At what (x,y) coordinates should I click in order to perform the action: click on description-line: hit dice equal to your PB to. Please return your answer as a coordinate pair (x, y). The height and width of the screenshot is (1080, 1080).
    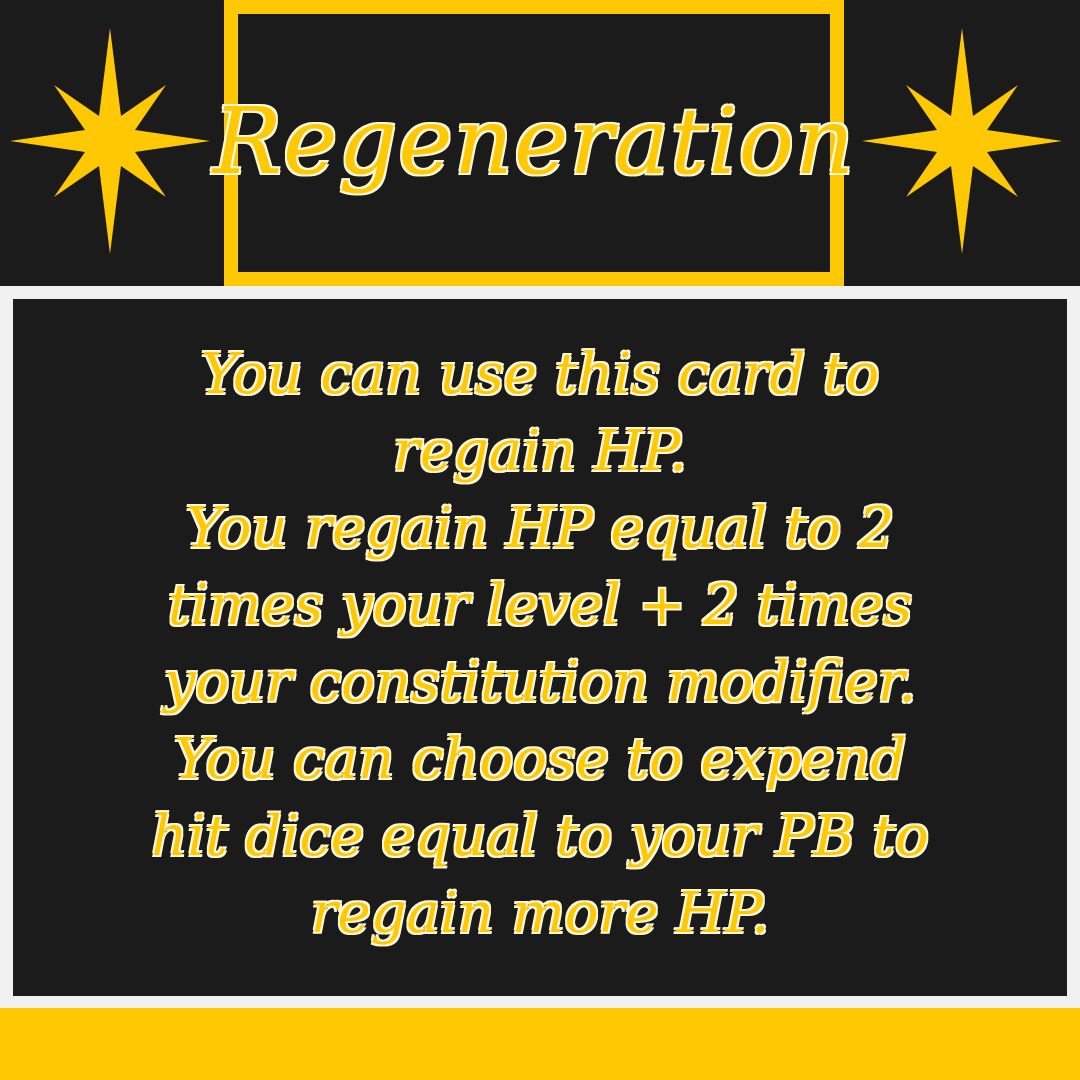
    Looking at the image, I should click on (540, 836).